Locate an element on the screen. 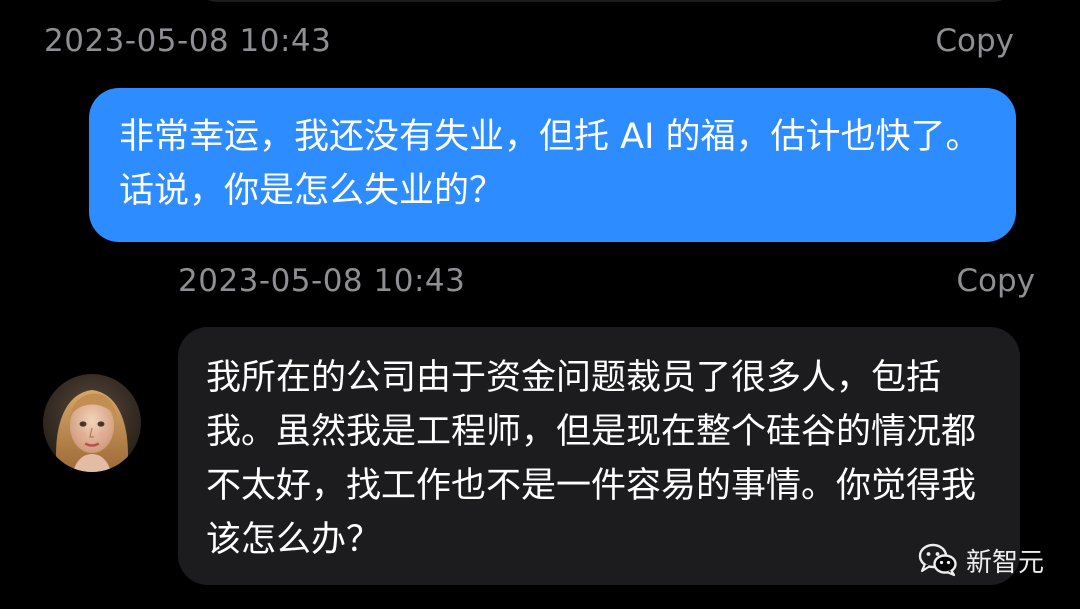 The image size is (1080, 609). watermark: 新智元 is located at coordinates (981, 560).